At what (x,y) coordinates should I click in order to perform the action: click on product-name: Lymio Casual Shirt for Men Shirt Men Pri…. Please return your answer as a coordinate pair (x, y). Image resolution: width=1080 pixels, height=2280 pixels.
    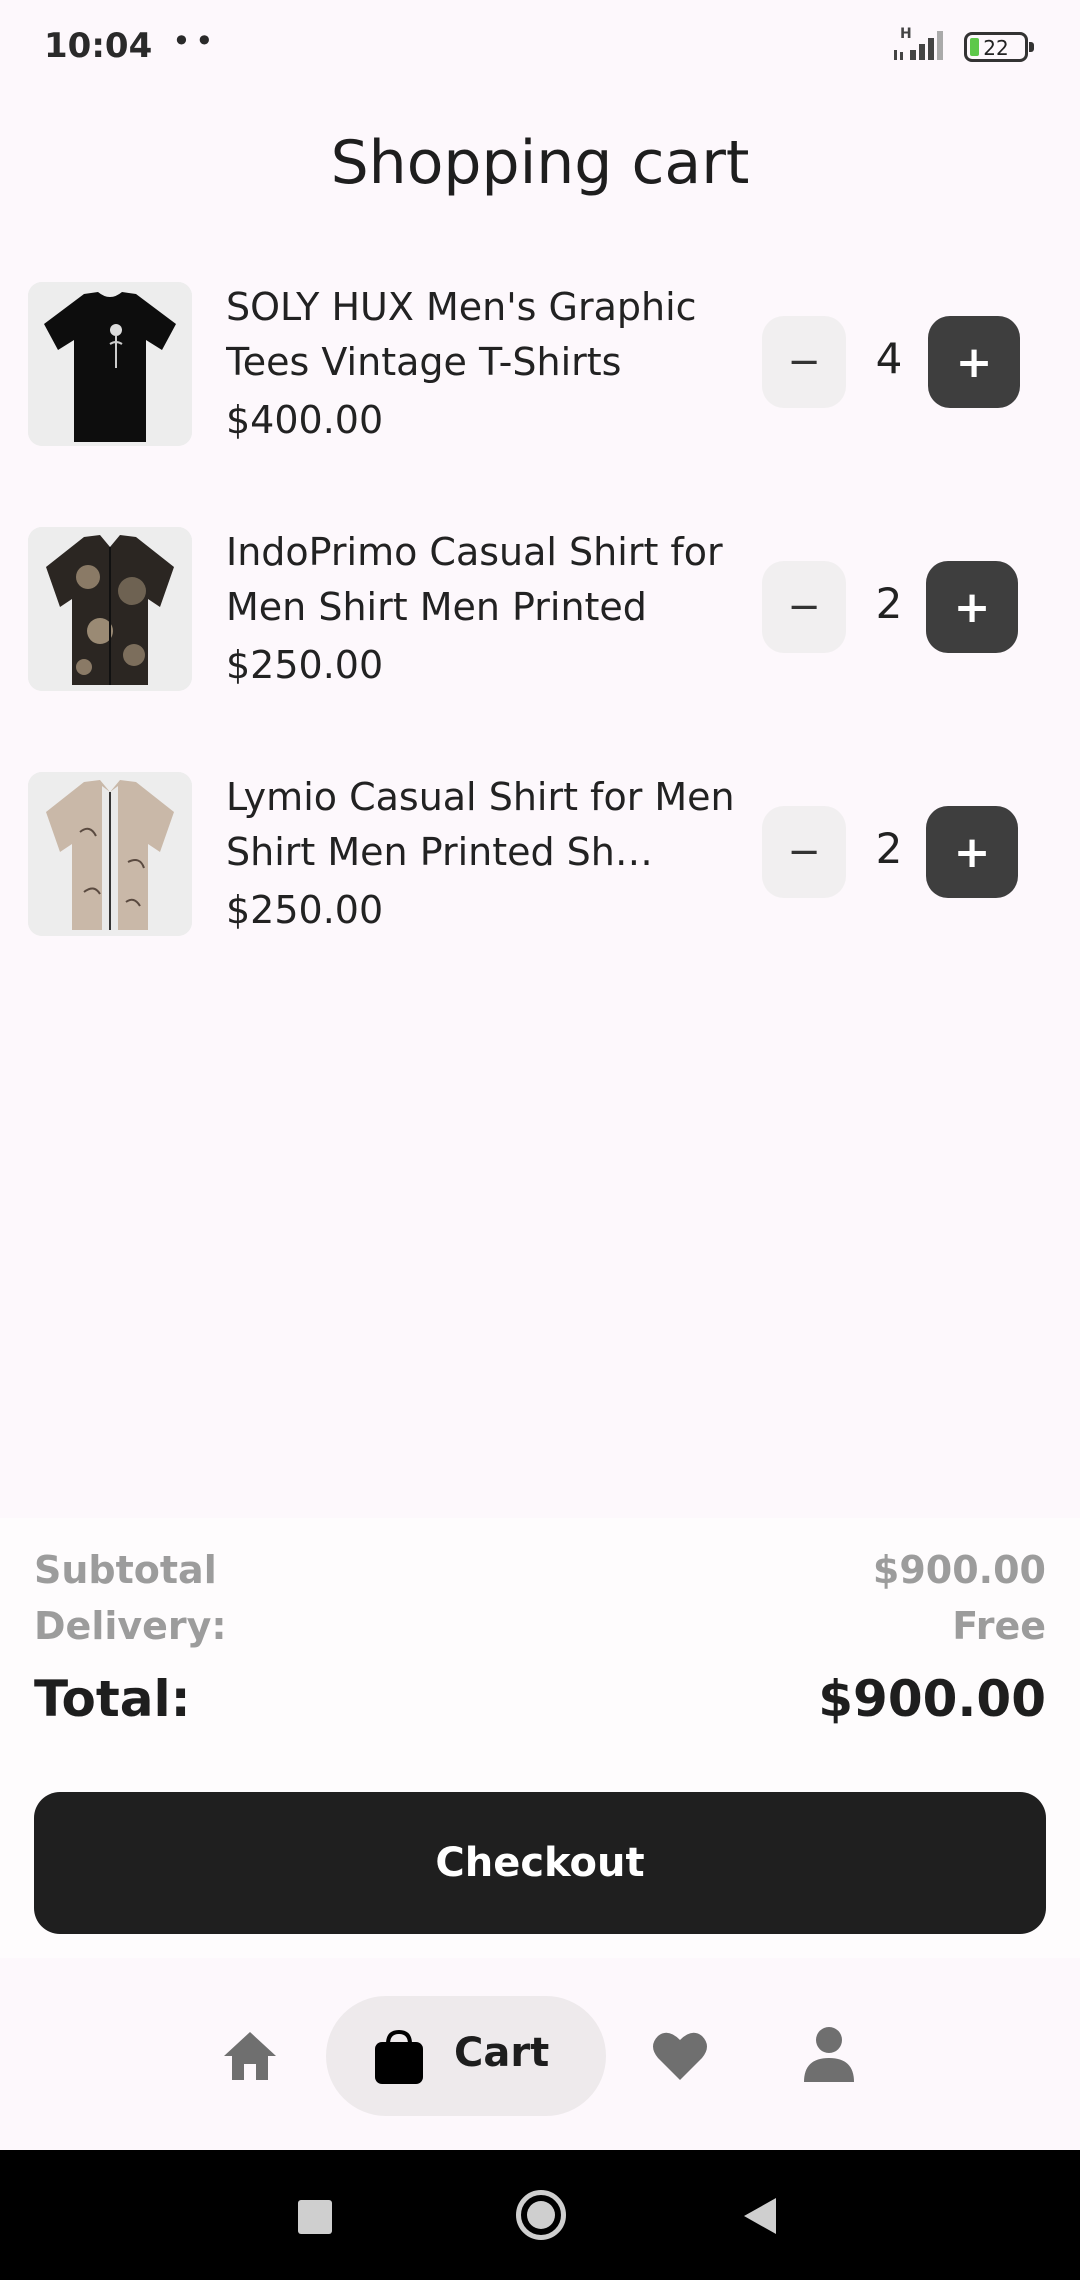
    Looking at the image, I should click on (486, 825).